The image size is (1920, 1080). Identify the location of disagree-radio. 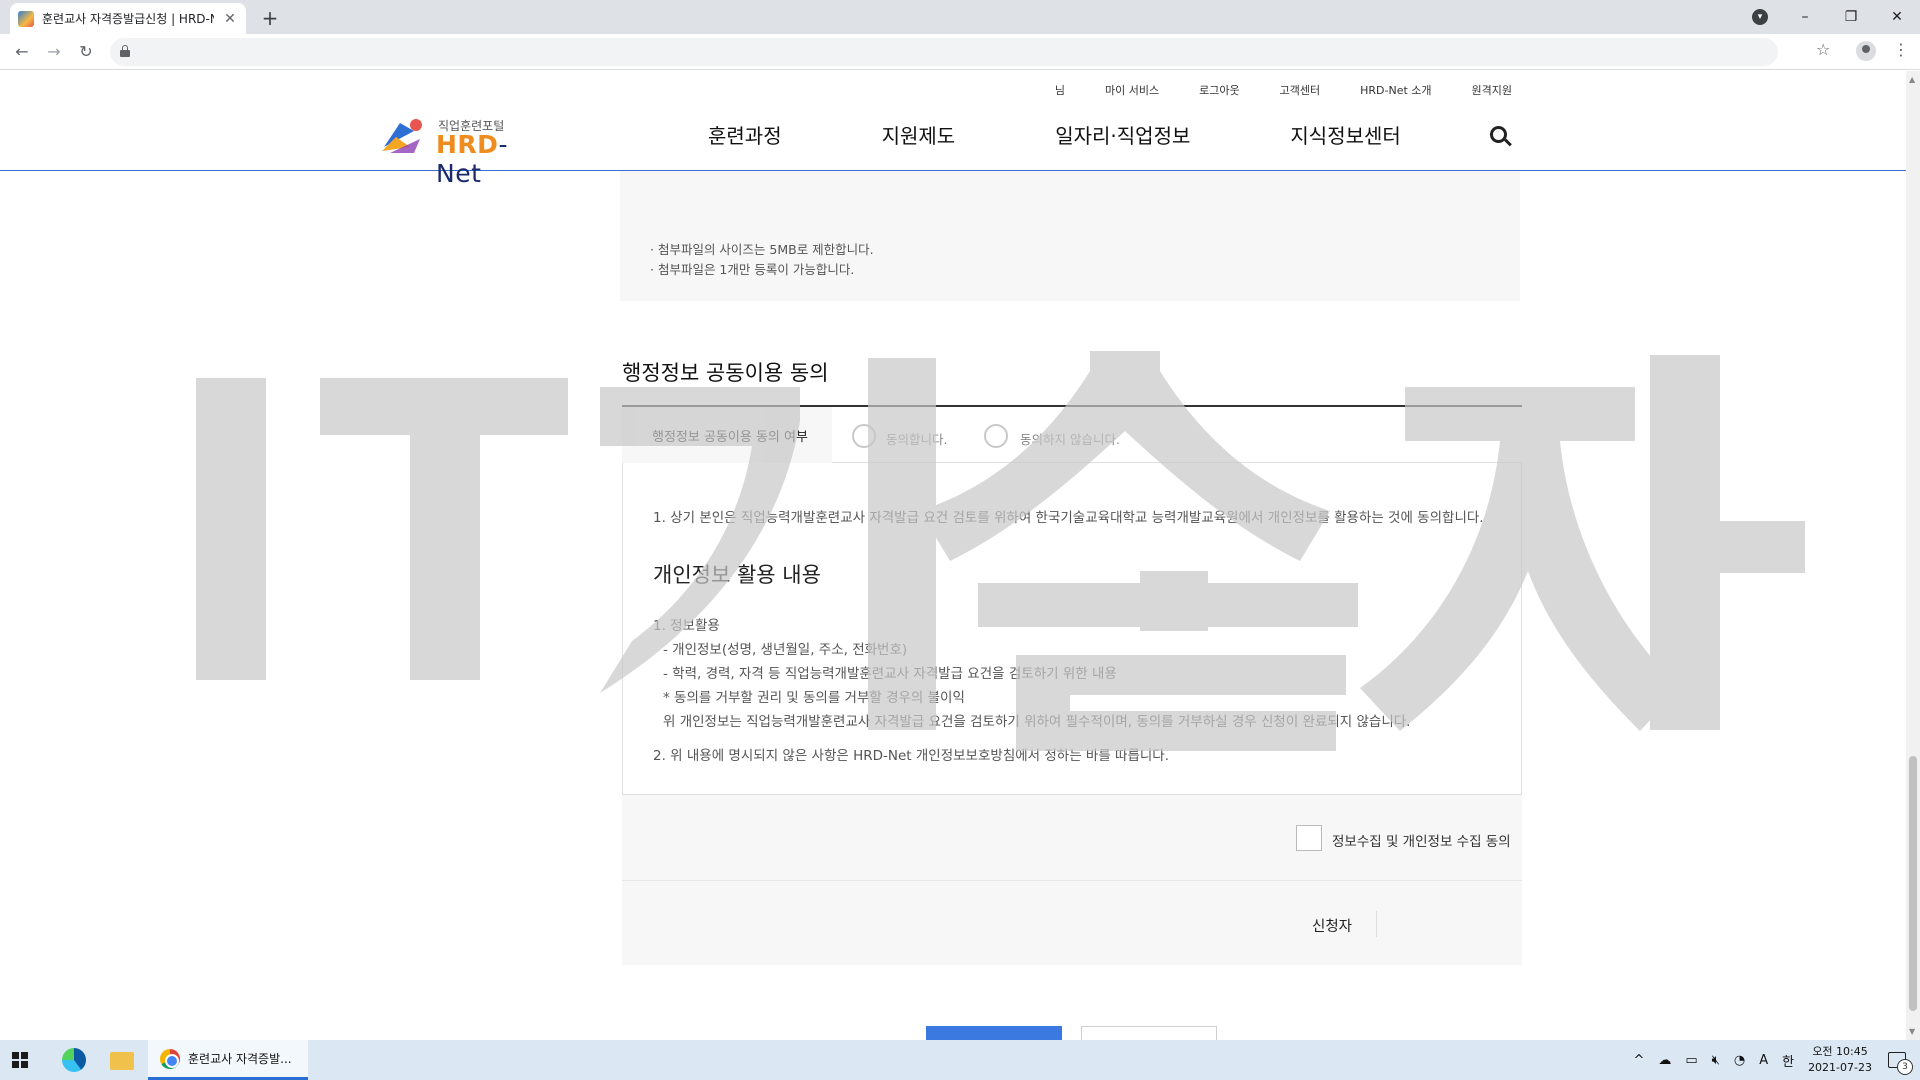
(996, 436).